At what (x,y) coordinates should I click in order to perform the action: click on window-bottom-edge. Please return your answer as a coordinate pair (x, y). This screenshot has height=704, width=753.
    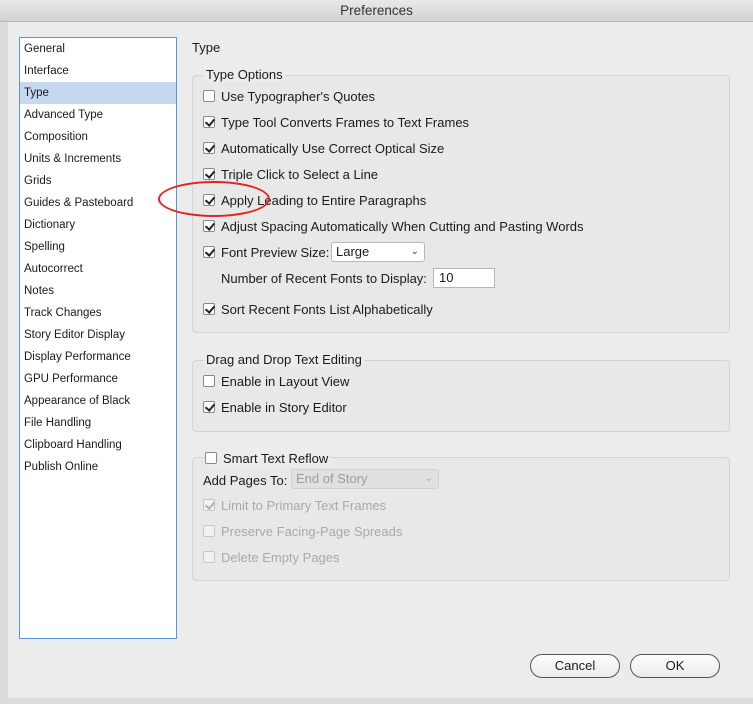
    Looking at the image, I should click on (376, 701).